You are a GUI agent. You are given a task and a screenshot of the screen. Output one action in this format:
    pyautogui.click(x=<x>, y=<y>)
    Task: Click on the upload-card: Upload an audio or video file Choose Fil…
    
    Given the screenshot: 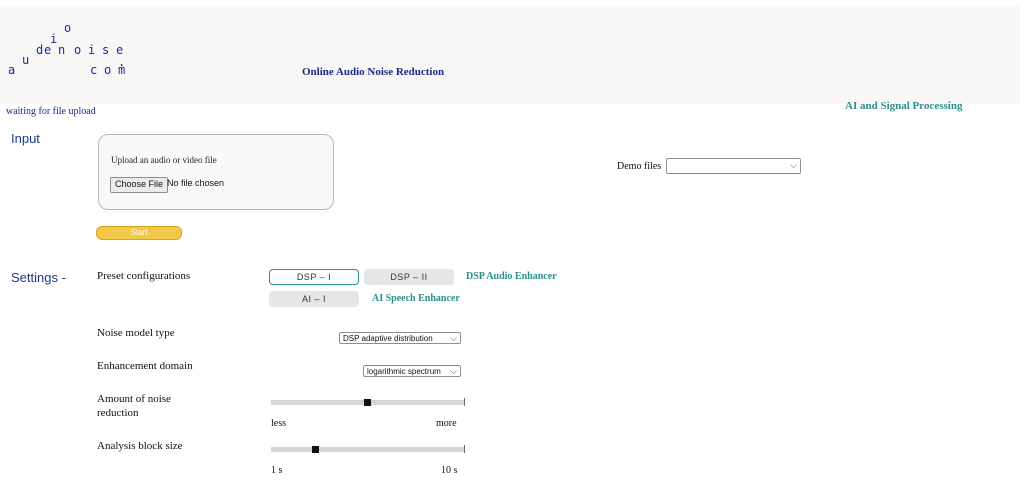 What is the action you would take?
    pyautogui.click(x=216, y=172)
    